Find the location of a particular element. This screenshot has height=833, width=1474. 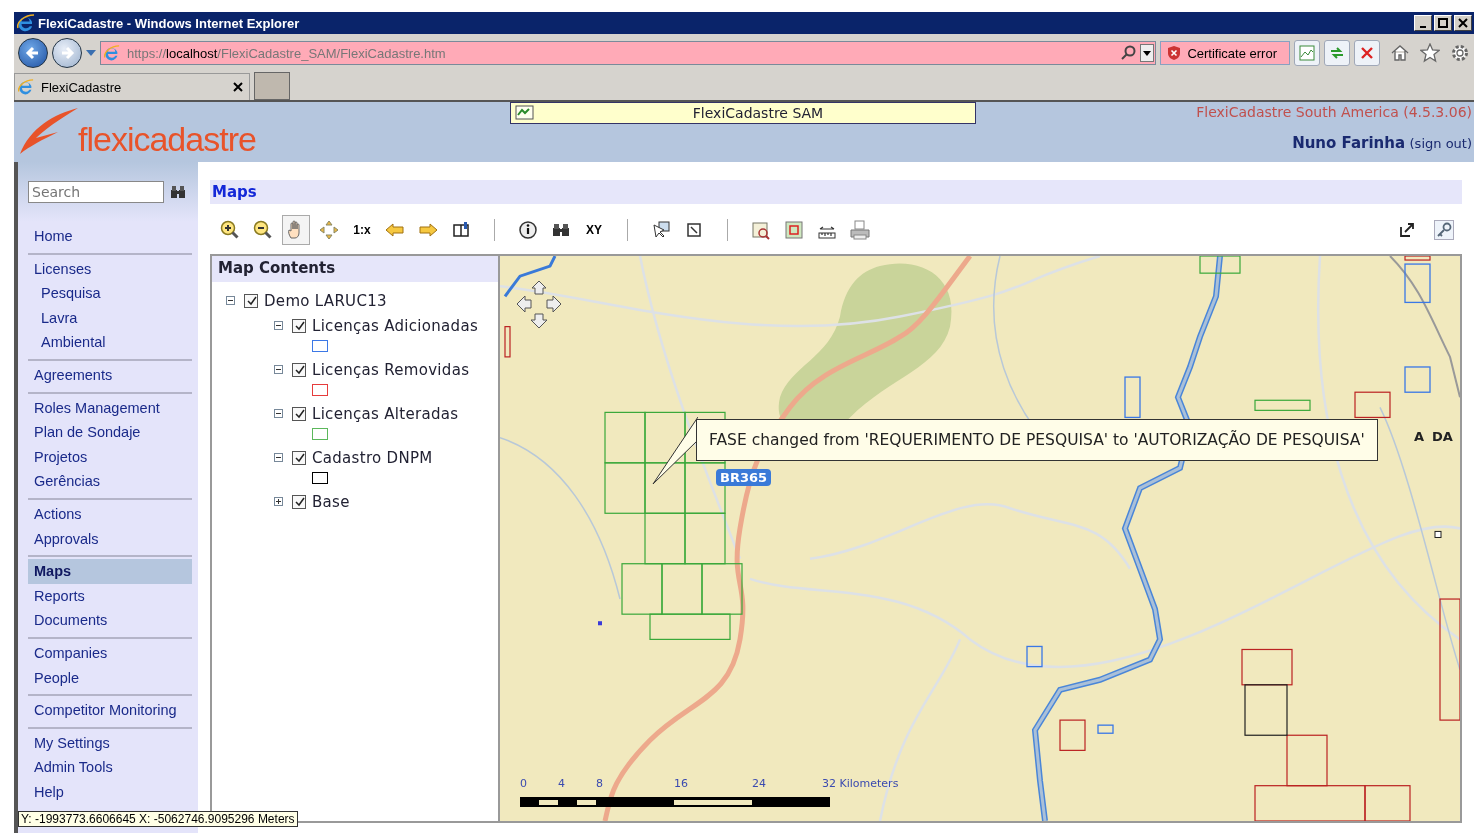

minimize-icon is located at coordinates (1423, 26).